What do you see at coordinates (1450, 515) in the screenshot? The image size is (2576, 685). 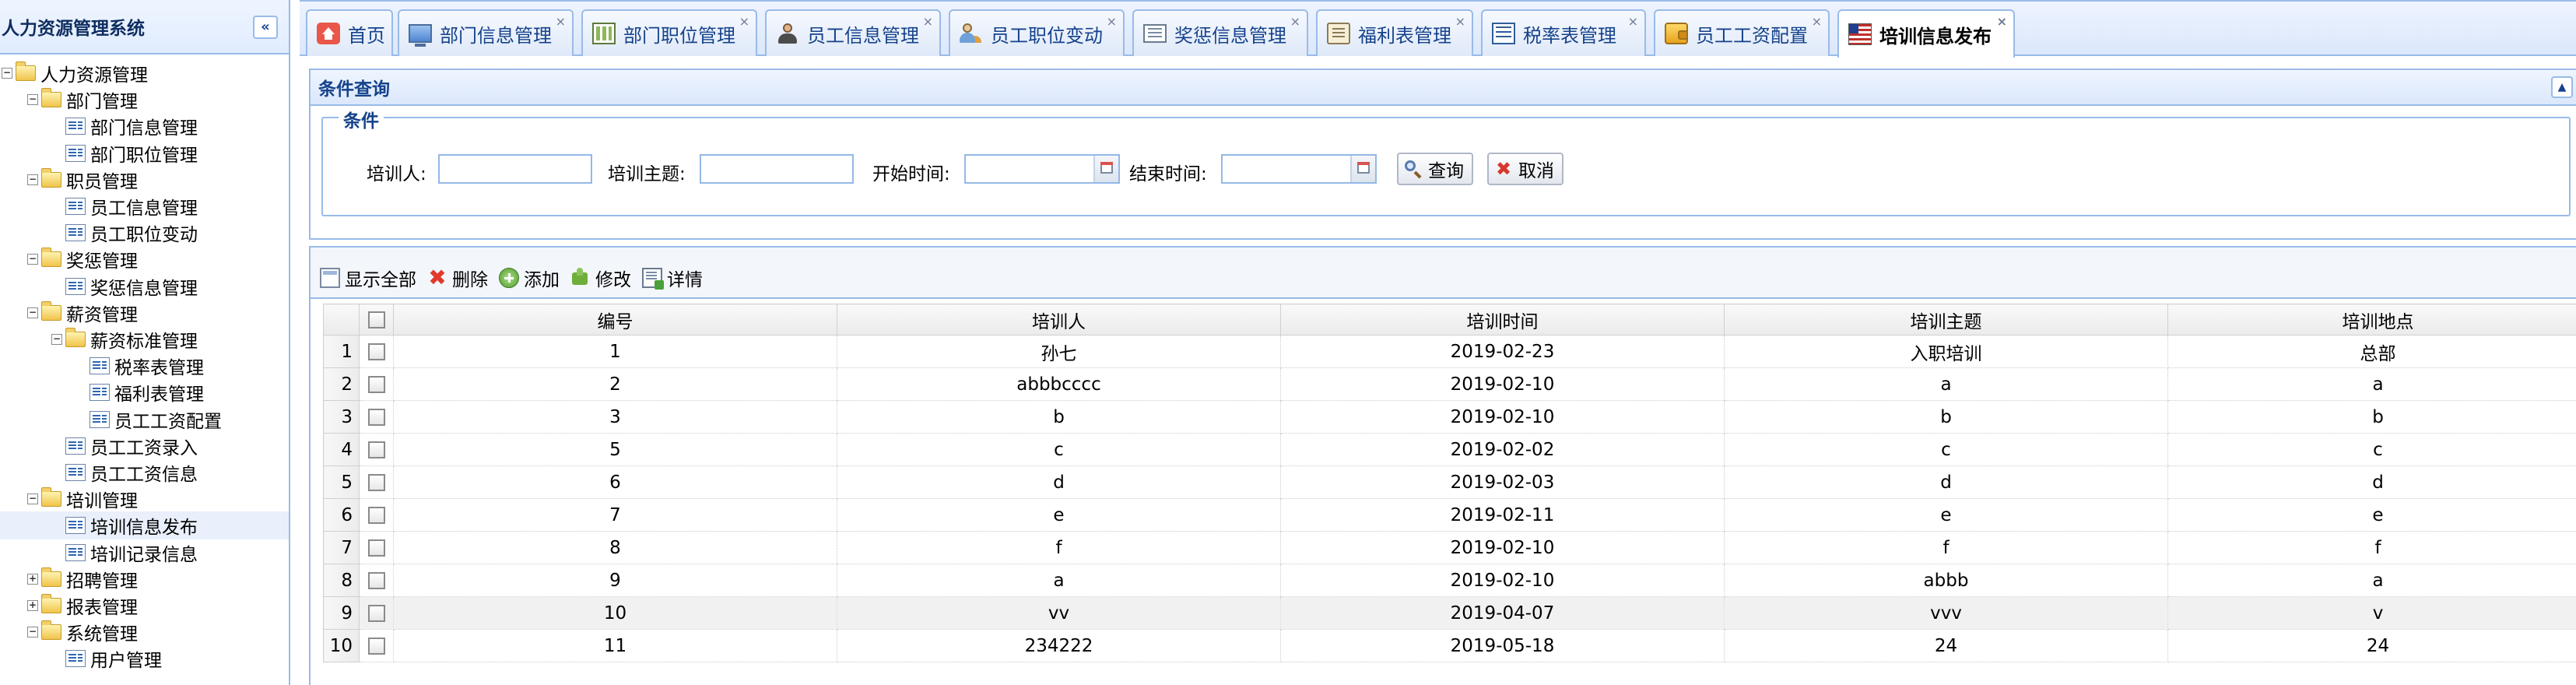 I see `table-row: 6 7 e 2019-02-11 e e` at bounding box center [1450, 515].